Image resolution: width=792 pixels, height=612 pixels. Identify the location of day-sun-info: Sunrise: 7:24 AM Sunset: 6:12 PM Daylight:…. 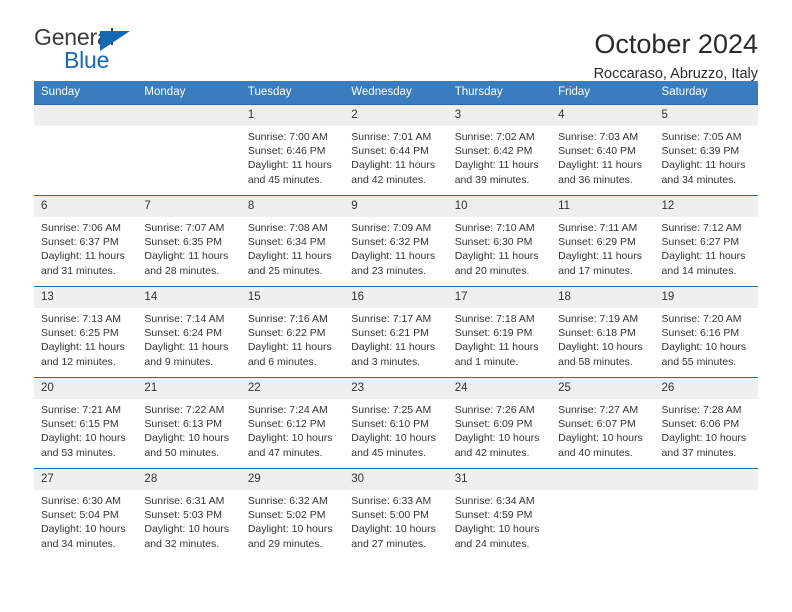
(292, 429).